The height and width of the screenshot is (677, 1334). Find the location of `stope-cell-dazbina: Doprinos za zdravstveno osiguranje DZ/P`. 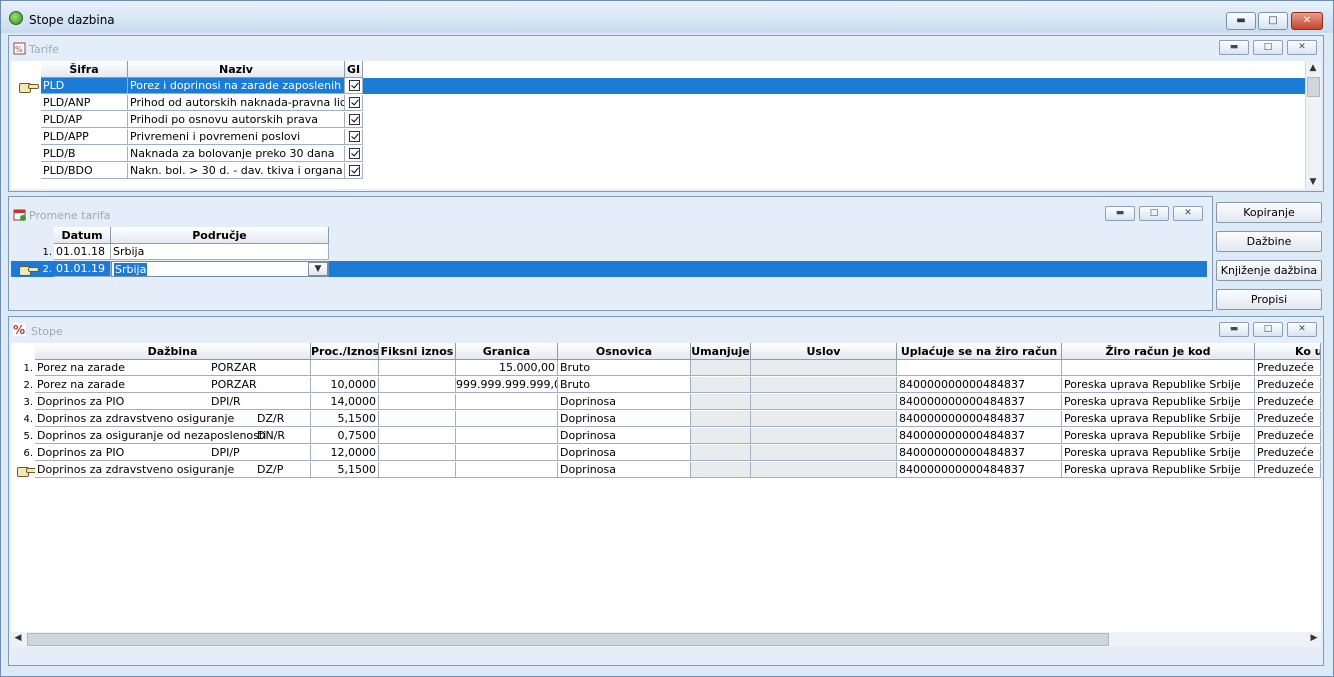

stope-cell-dazbina: Doprinos za zdravstveno osiguranje DZ/P is located at coordinates (173, 470).